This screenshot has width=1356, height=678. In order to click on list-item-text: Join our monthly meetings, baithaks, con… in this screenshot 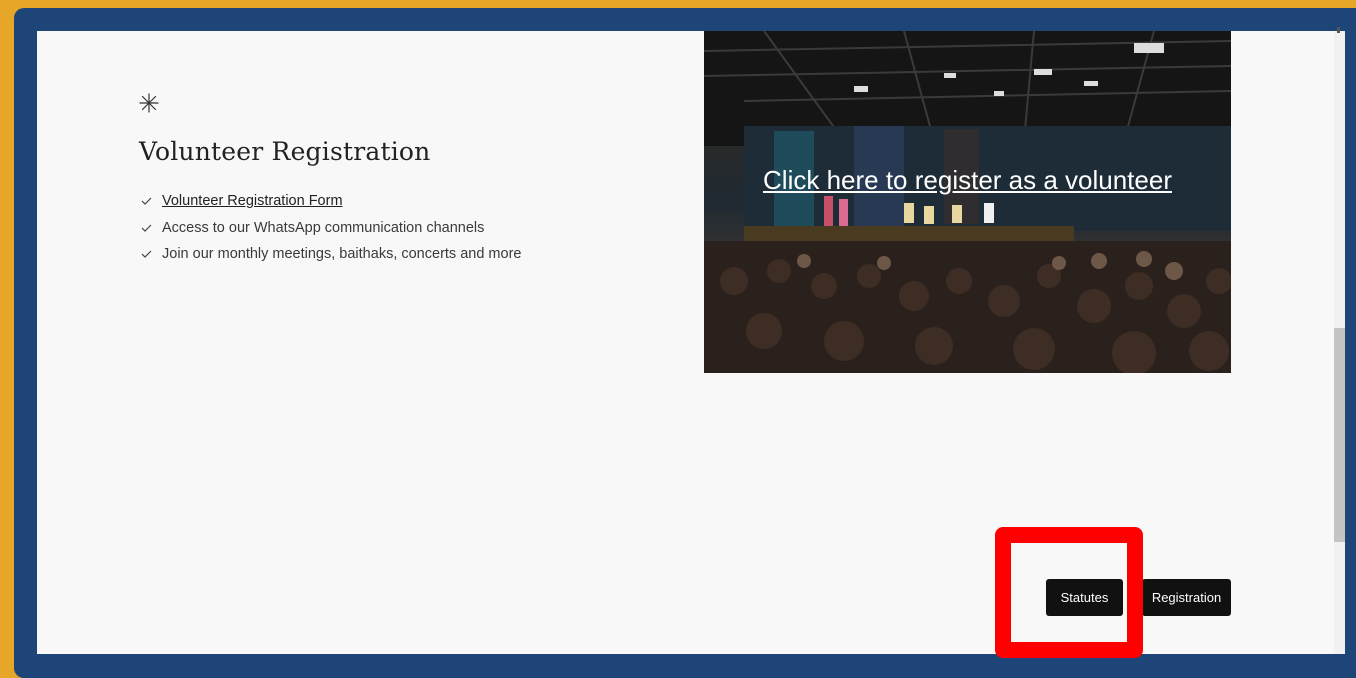, I will do `click(342, 254)`.